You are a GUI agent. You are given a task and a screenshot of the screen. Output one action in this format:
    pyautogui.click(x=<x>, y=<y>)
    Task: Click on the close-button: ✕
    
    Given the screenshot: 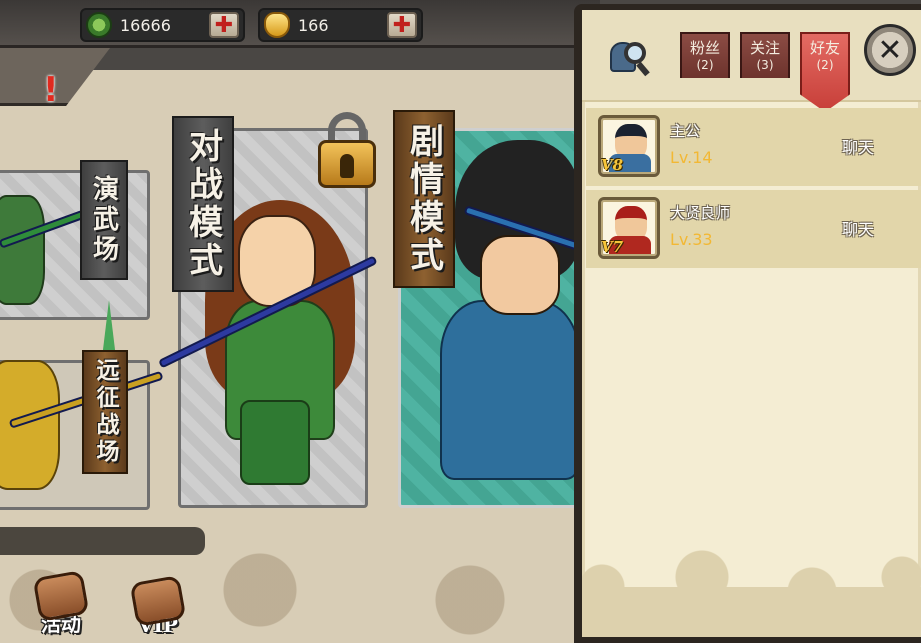 What is the action you would take?
    pyautogui.click(x=890, y=50)
    